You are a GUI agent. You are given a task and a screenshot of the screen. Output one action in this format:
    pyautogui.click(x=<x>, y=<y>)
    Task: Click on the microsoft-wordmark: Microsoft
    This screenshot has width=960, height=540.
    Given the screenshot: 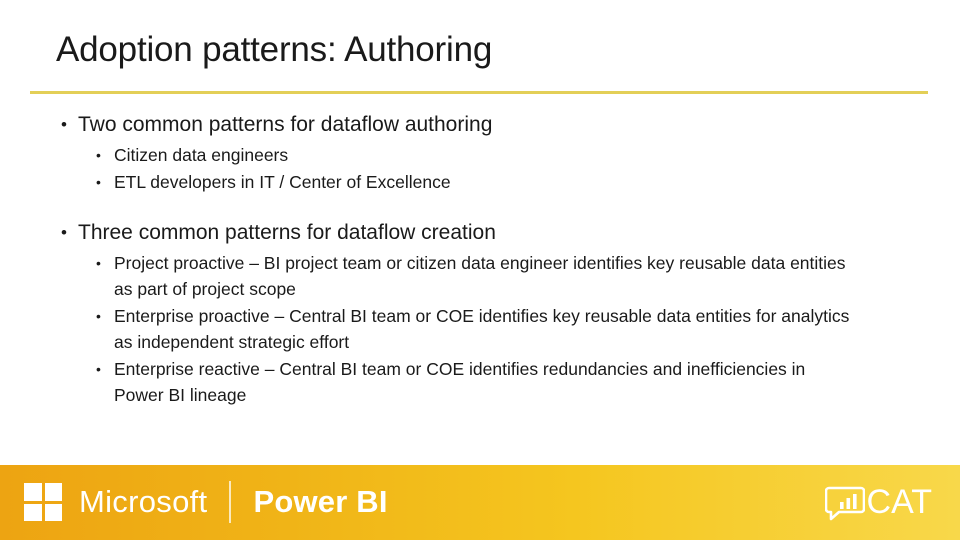 What is the action you would take?
    pyautogui.click(x=143, y=501)
    